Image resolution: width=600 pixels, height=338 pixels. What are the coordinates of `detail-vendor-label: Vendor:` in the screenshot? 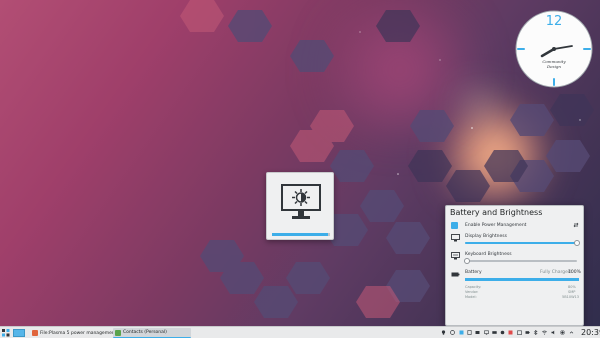 It's located at (472, 292).